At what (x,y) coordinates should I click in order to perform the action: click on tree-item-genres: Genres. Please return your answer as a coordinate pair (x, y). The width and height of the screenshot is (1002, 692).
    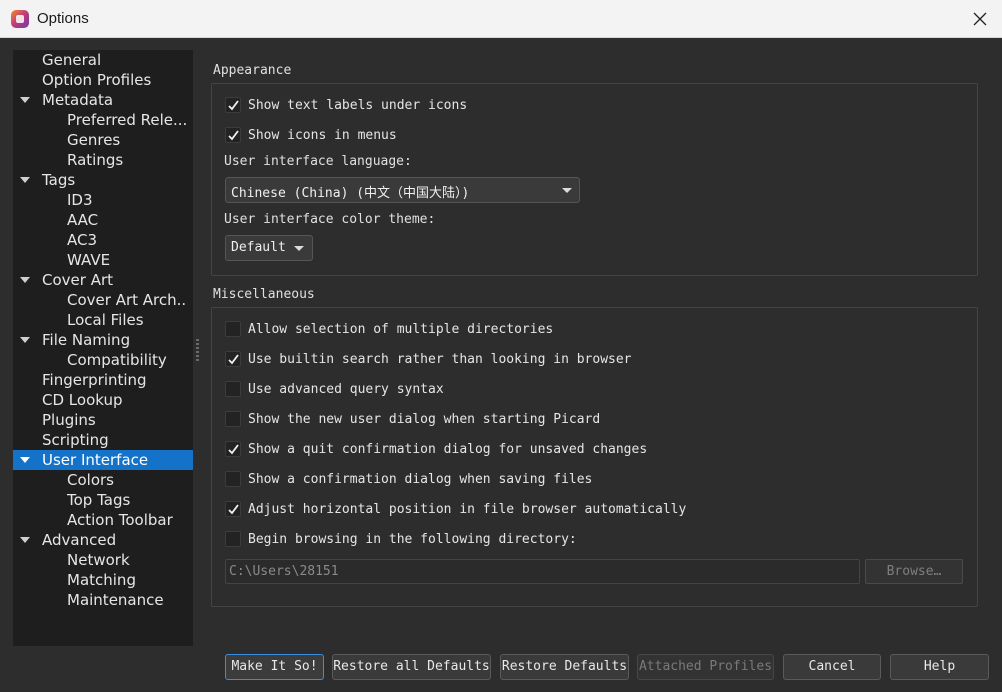
    Looking at the image, I should click on (103, 140).